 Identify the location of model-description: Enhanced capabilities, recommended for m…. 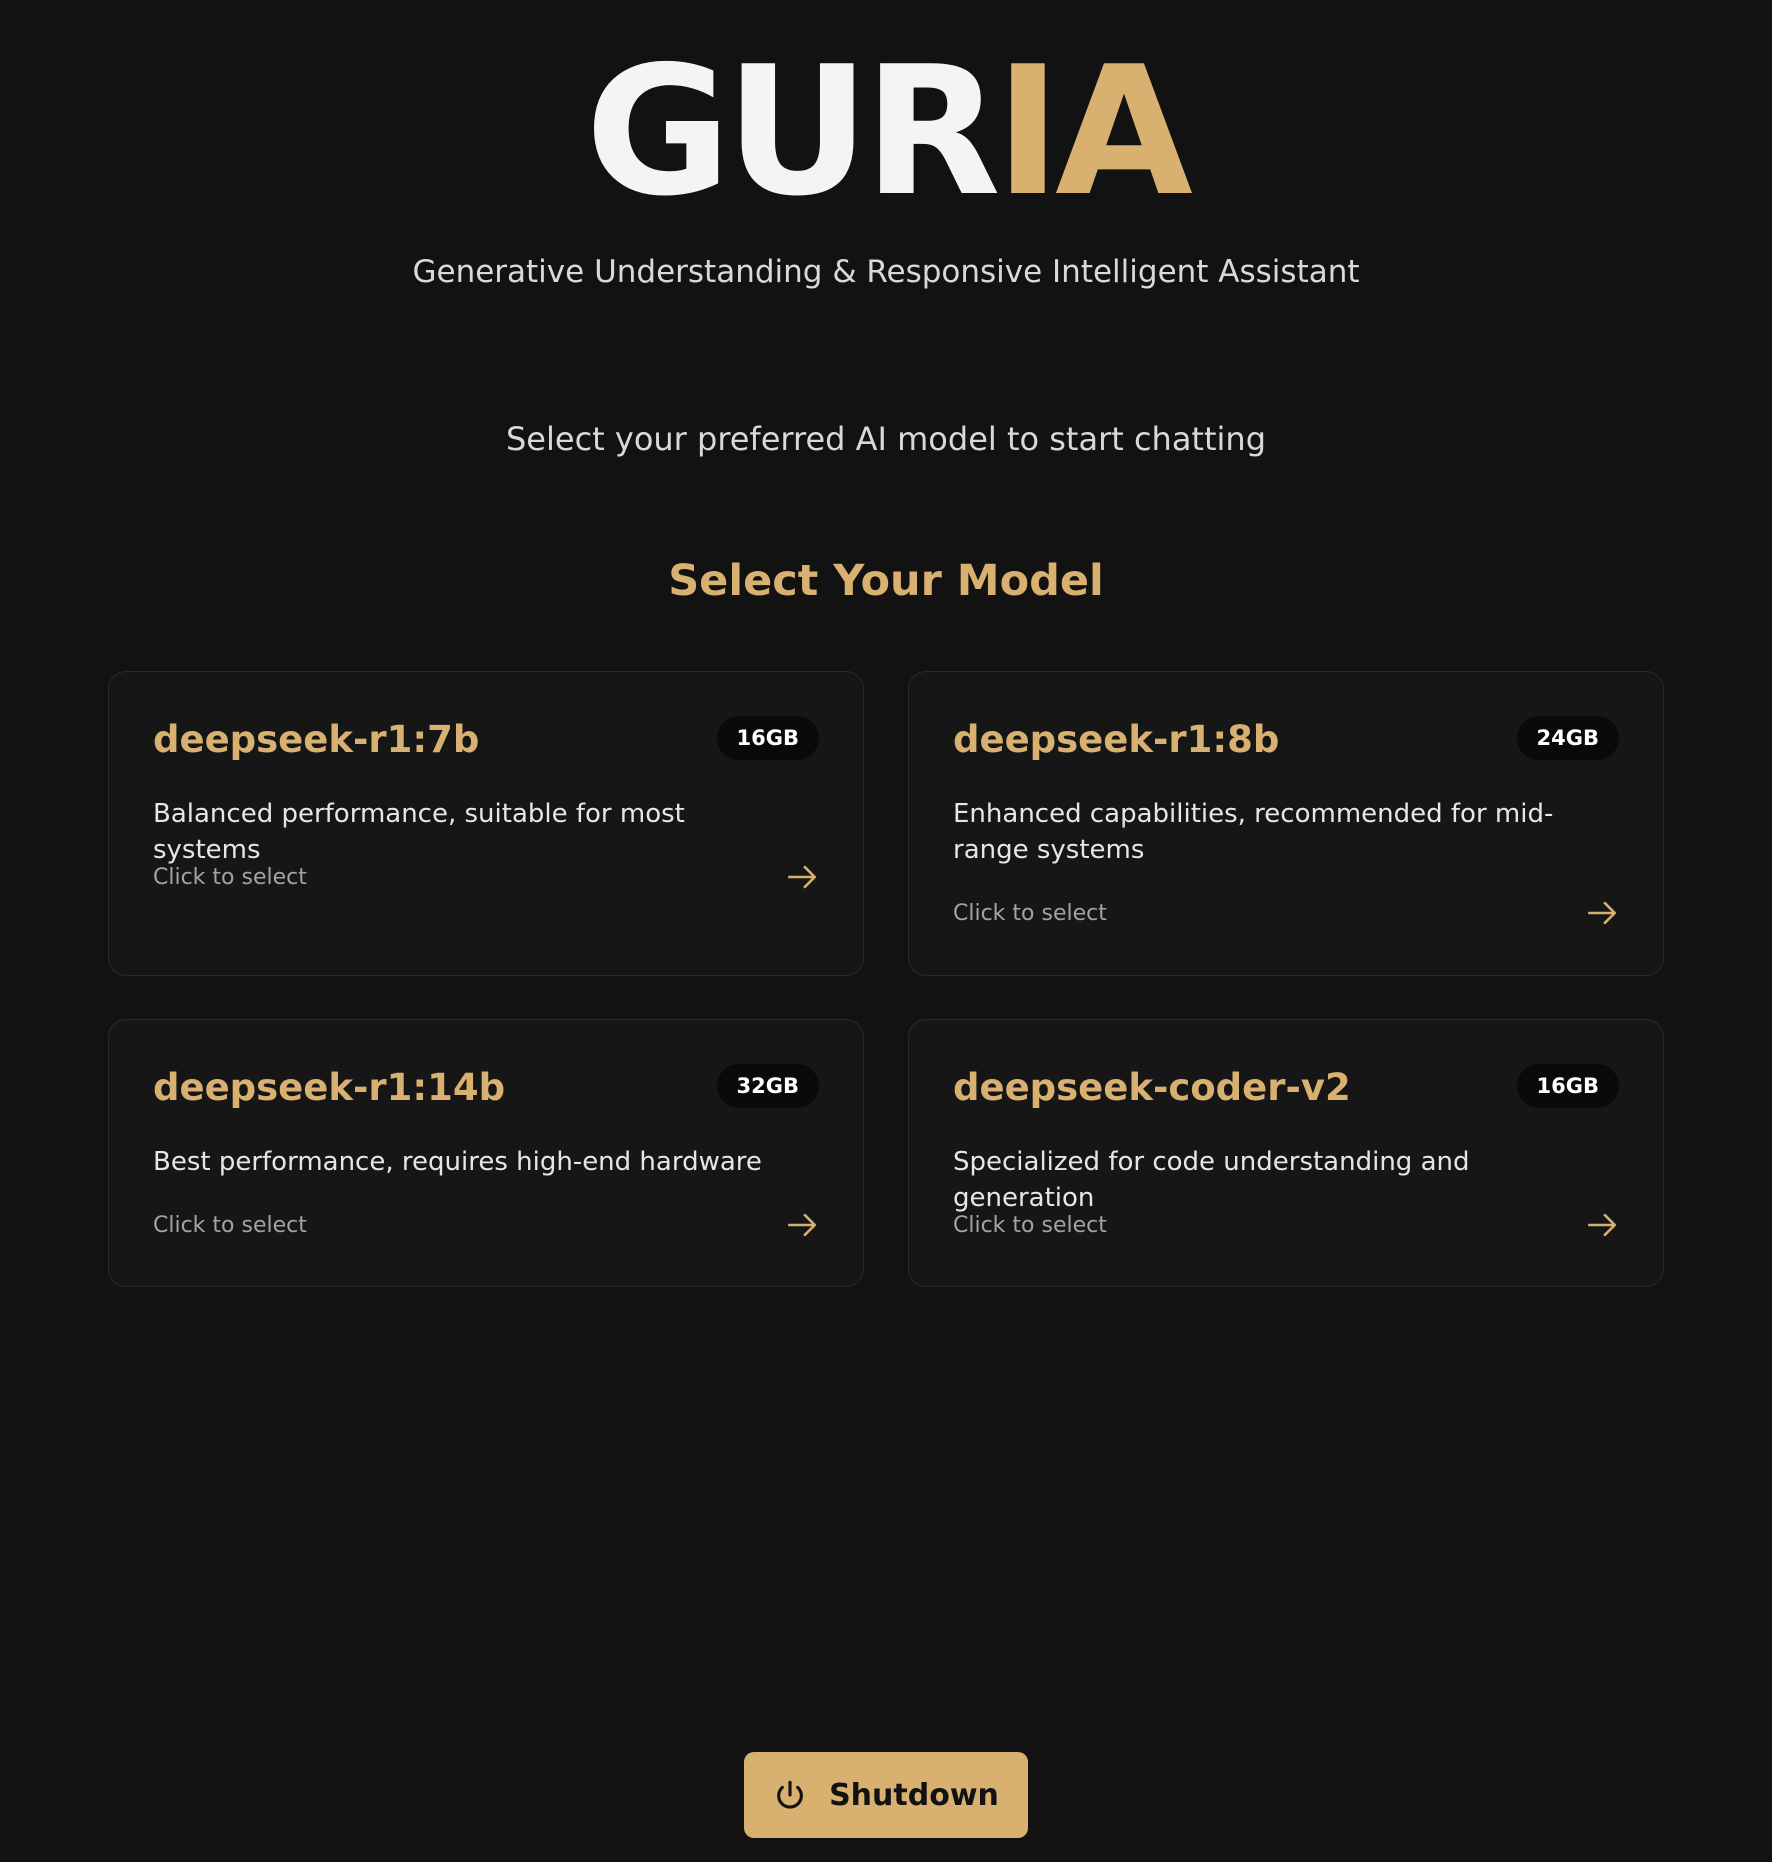
(1253, 832).